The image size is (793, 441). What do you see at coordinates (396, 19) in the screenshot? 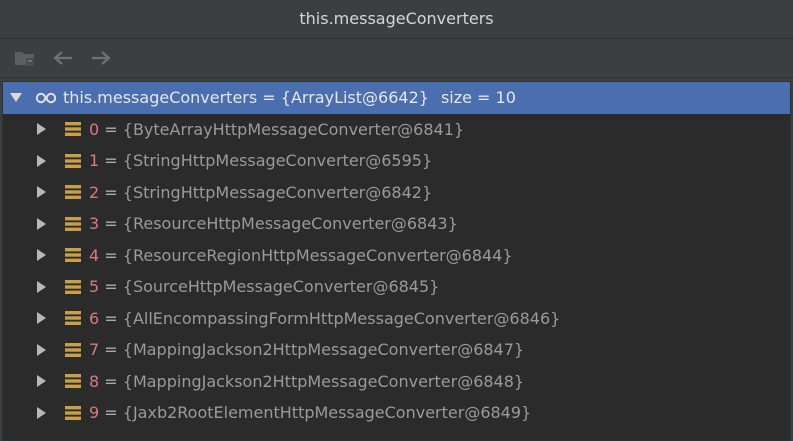
I see `window-title: this.messageConverters` at bounding box center [396, 19].